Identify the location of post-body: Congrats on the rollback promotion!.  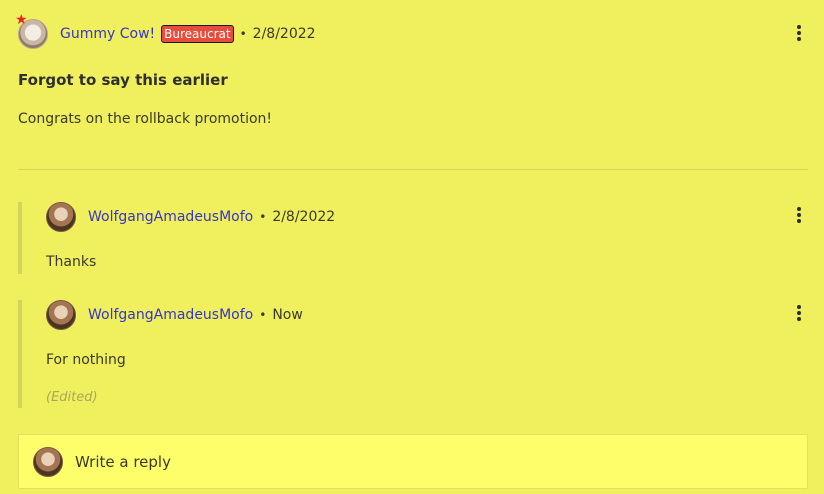
(145, 119).